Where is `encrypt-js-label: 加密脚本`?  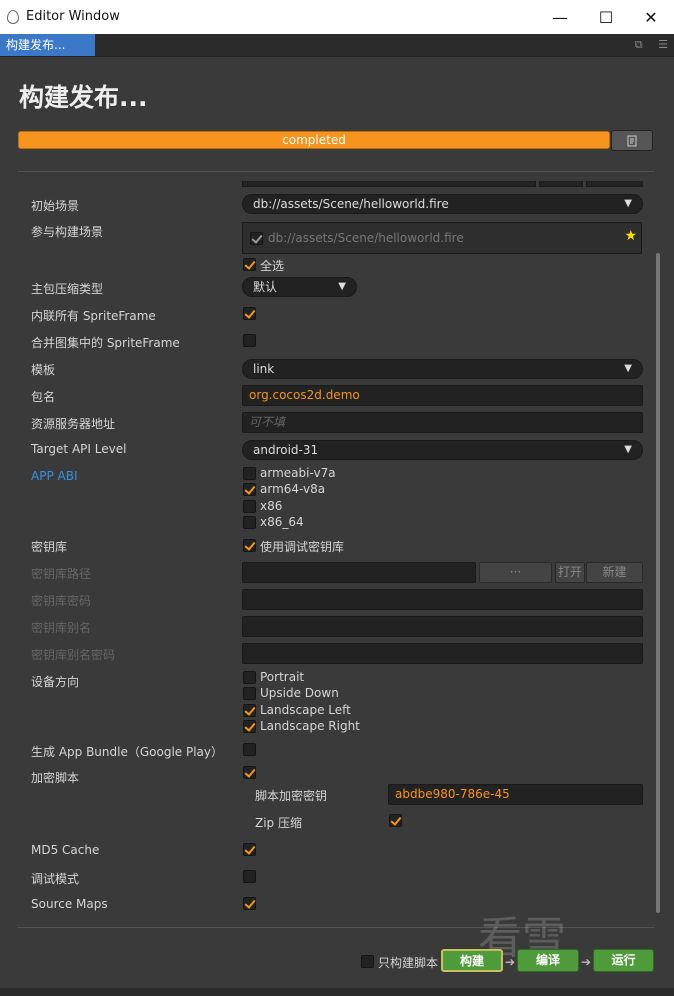
encrypt-js-label: 加密脚本 is located at coordinates (55, 778).